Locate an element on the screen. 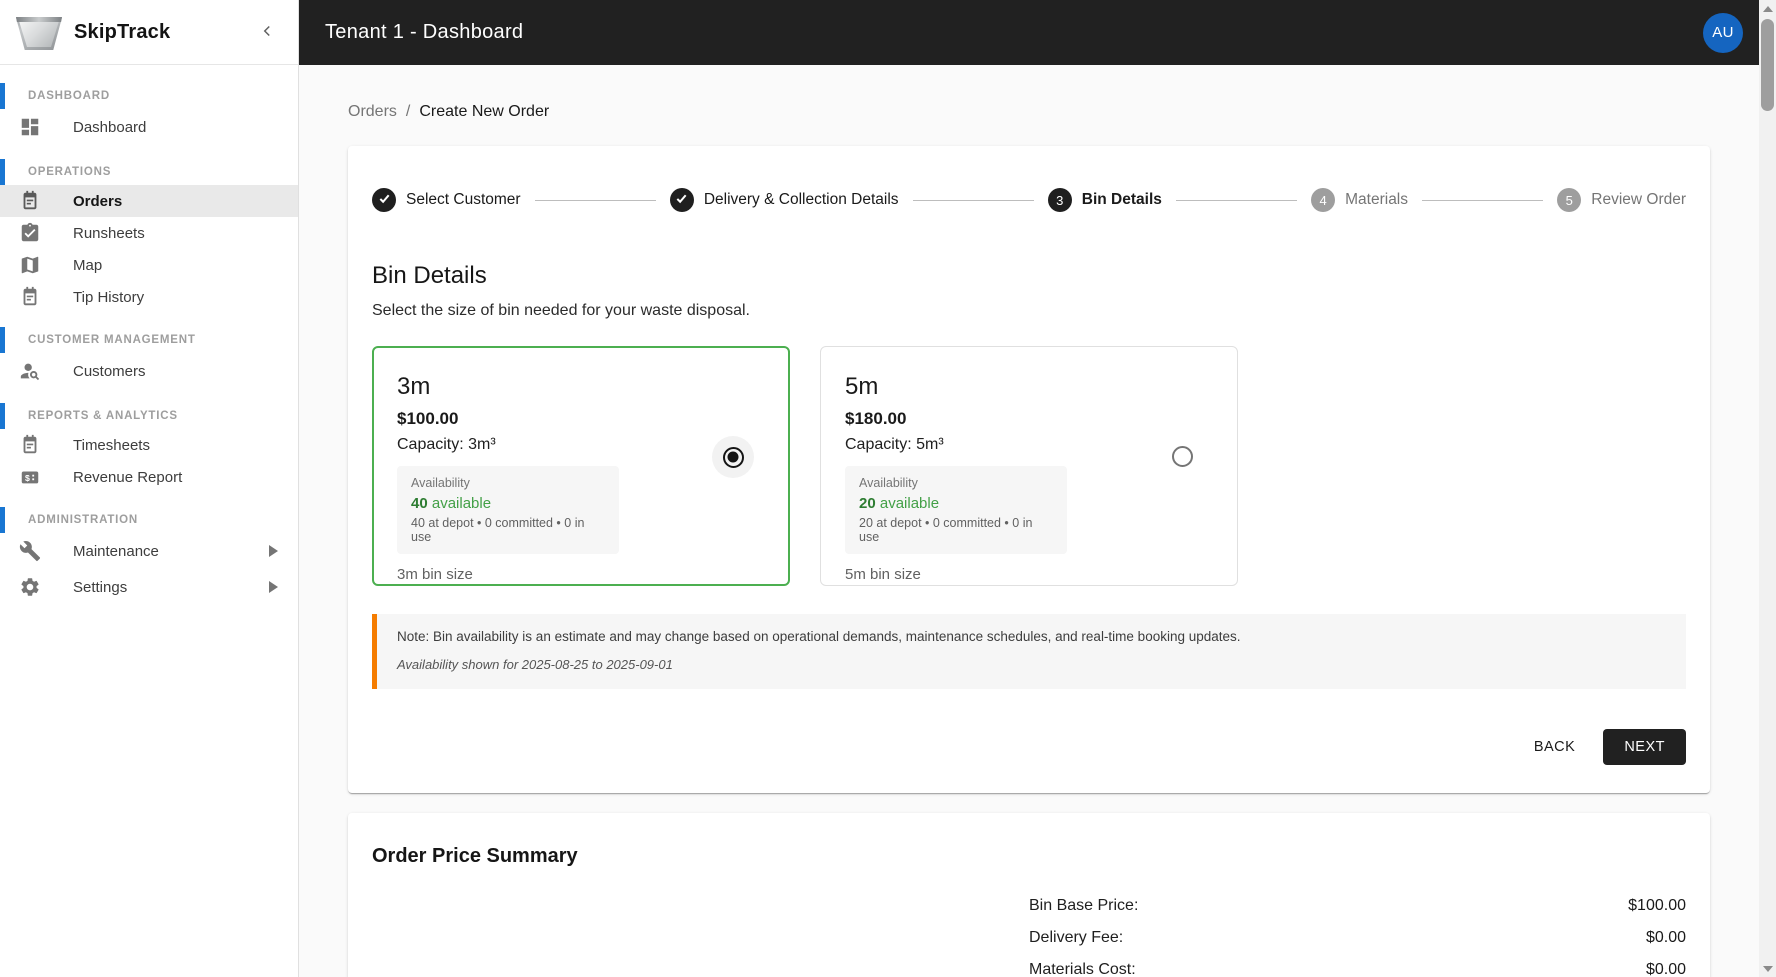 The image size is (1776, 977). bin-radio-unselected is located at coordinates (1182, 456).